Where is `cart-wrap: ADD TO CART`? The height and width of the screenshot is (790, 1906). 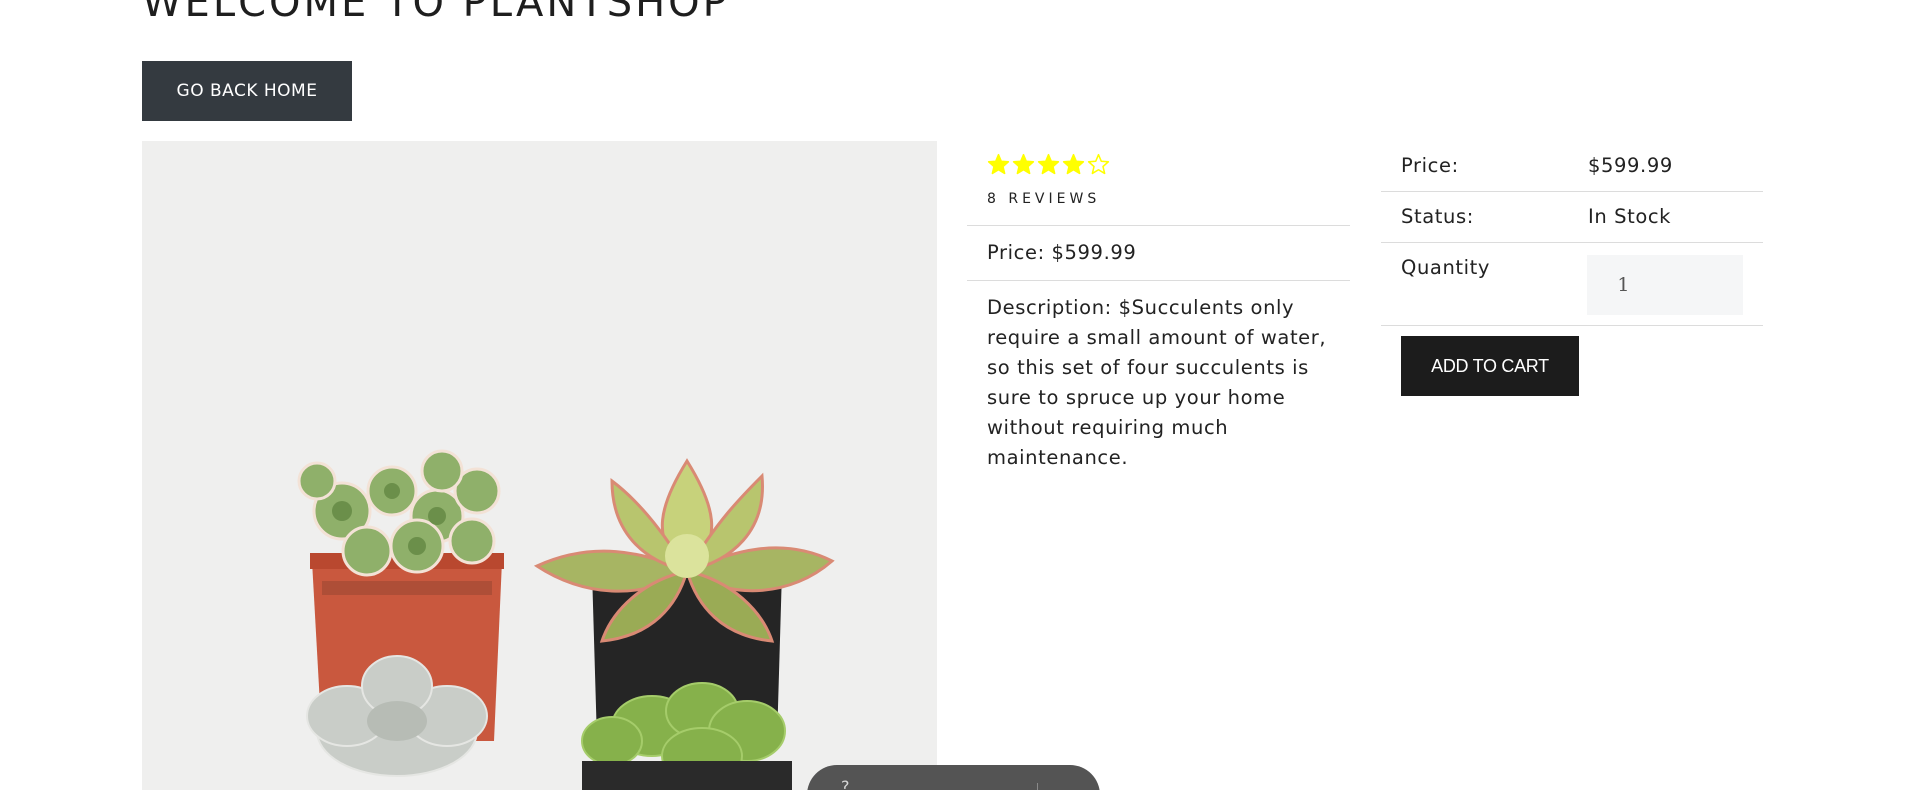
cart-wrap: ADD TO CART is located at coordinates (1572, 366).